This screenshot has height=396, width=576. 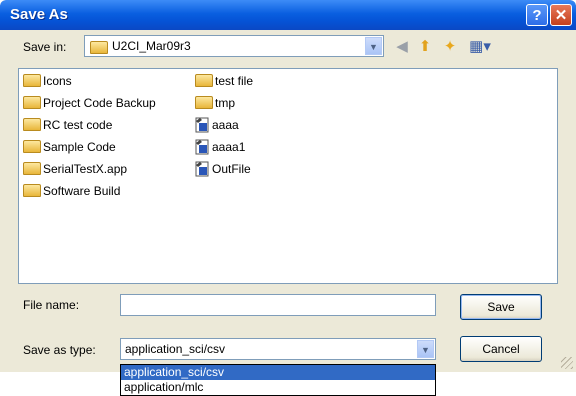 I want to click on list-item: Icons, so click(x=47, y=81).